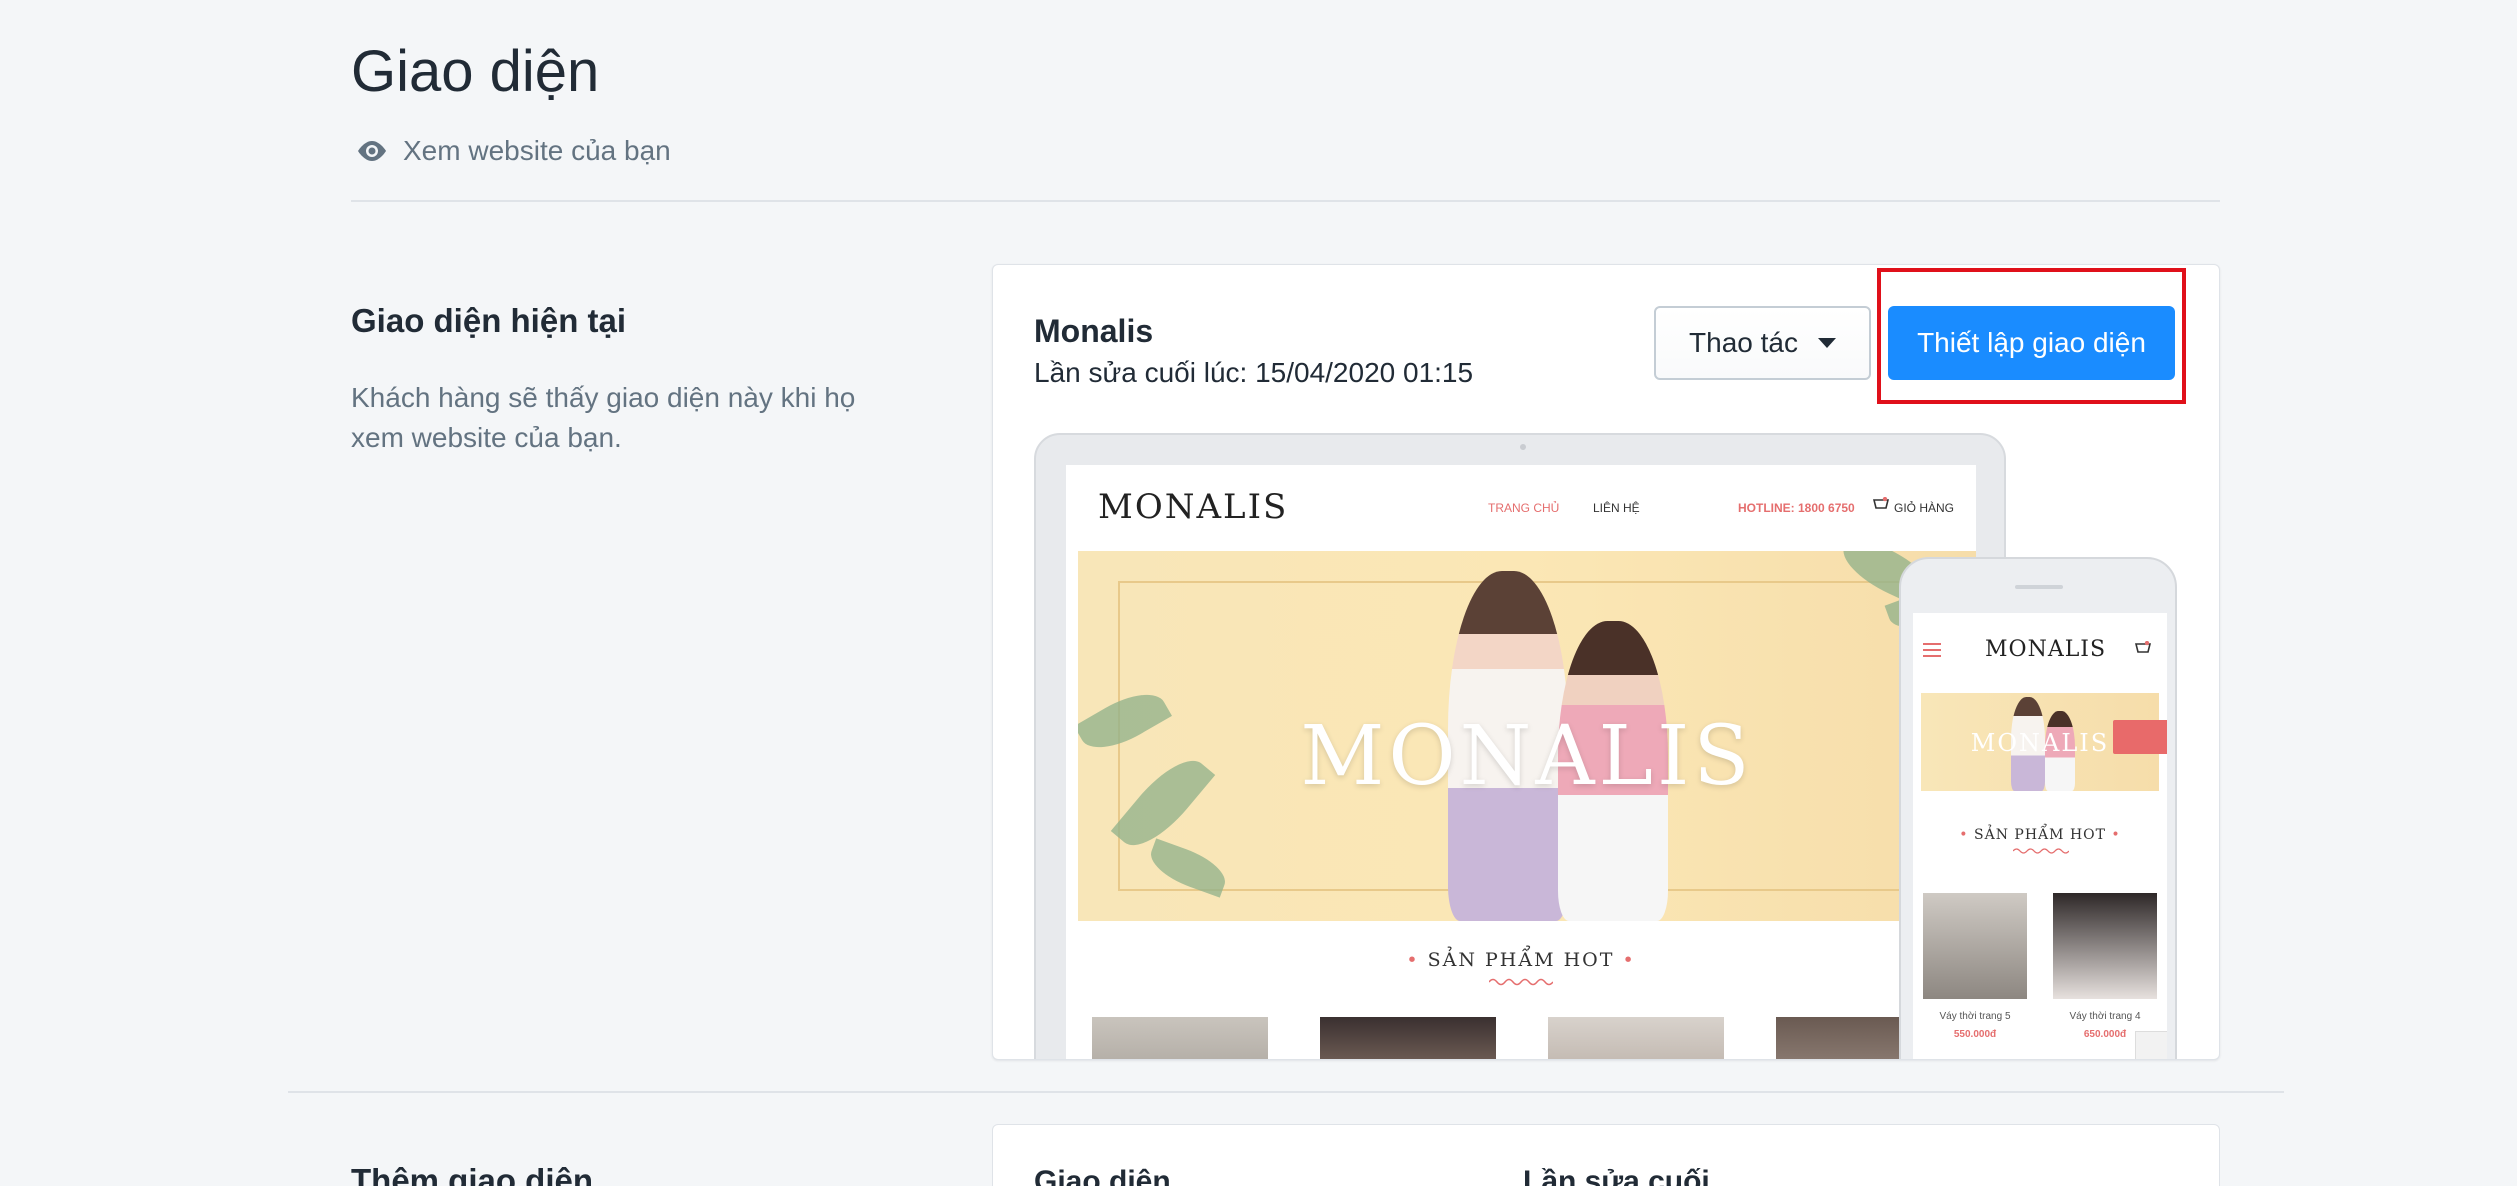 This screenshot has width=2517, height=1186. Describe the element at coordinates (1286, 1092) in the screenshot. I see `section-divider` at that location.